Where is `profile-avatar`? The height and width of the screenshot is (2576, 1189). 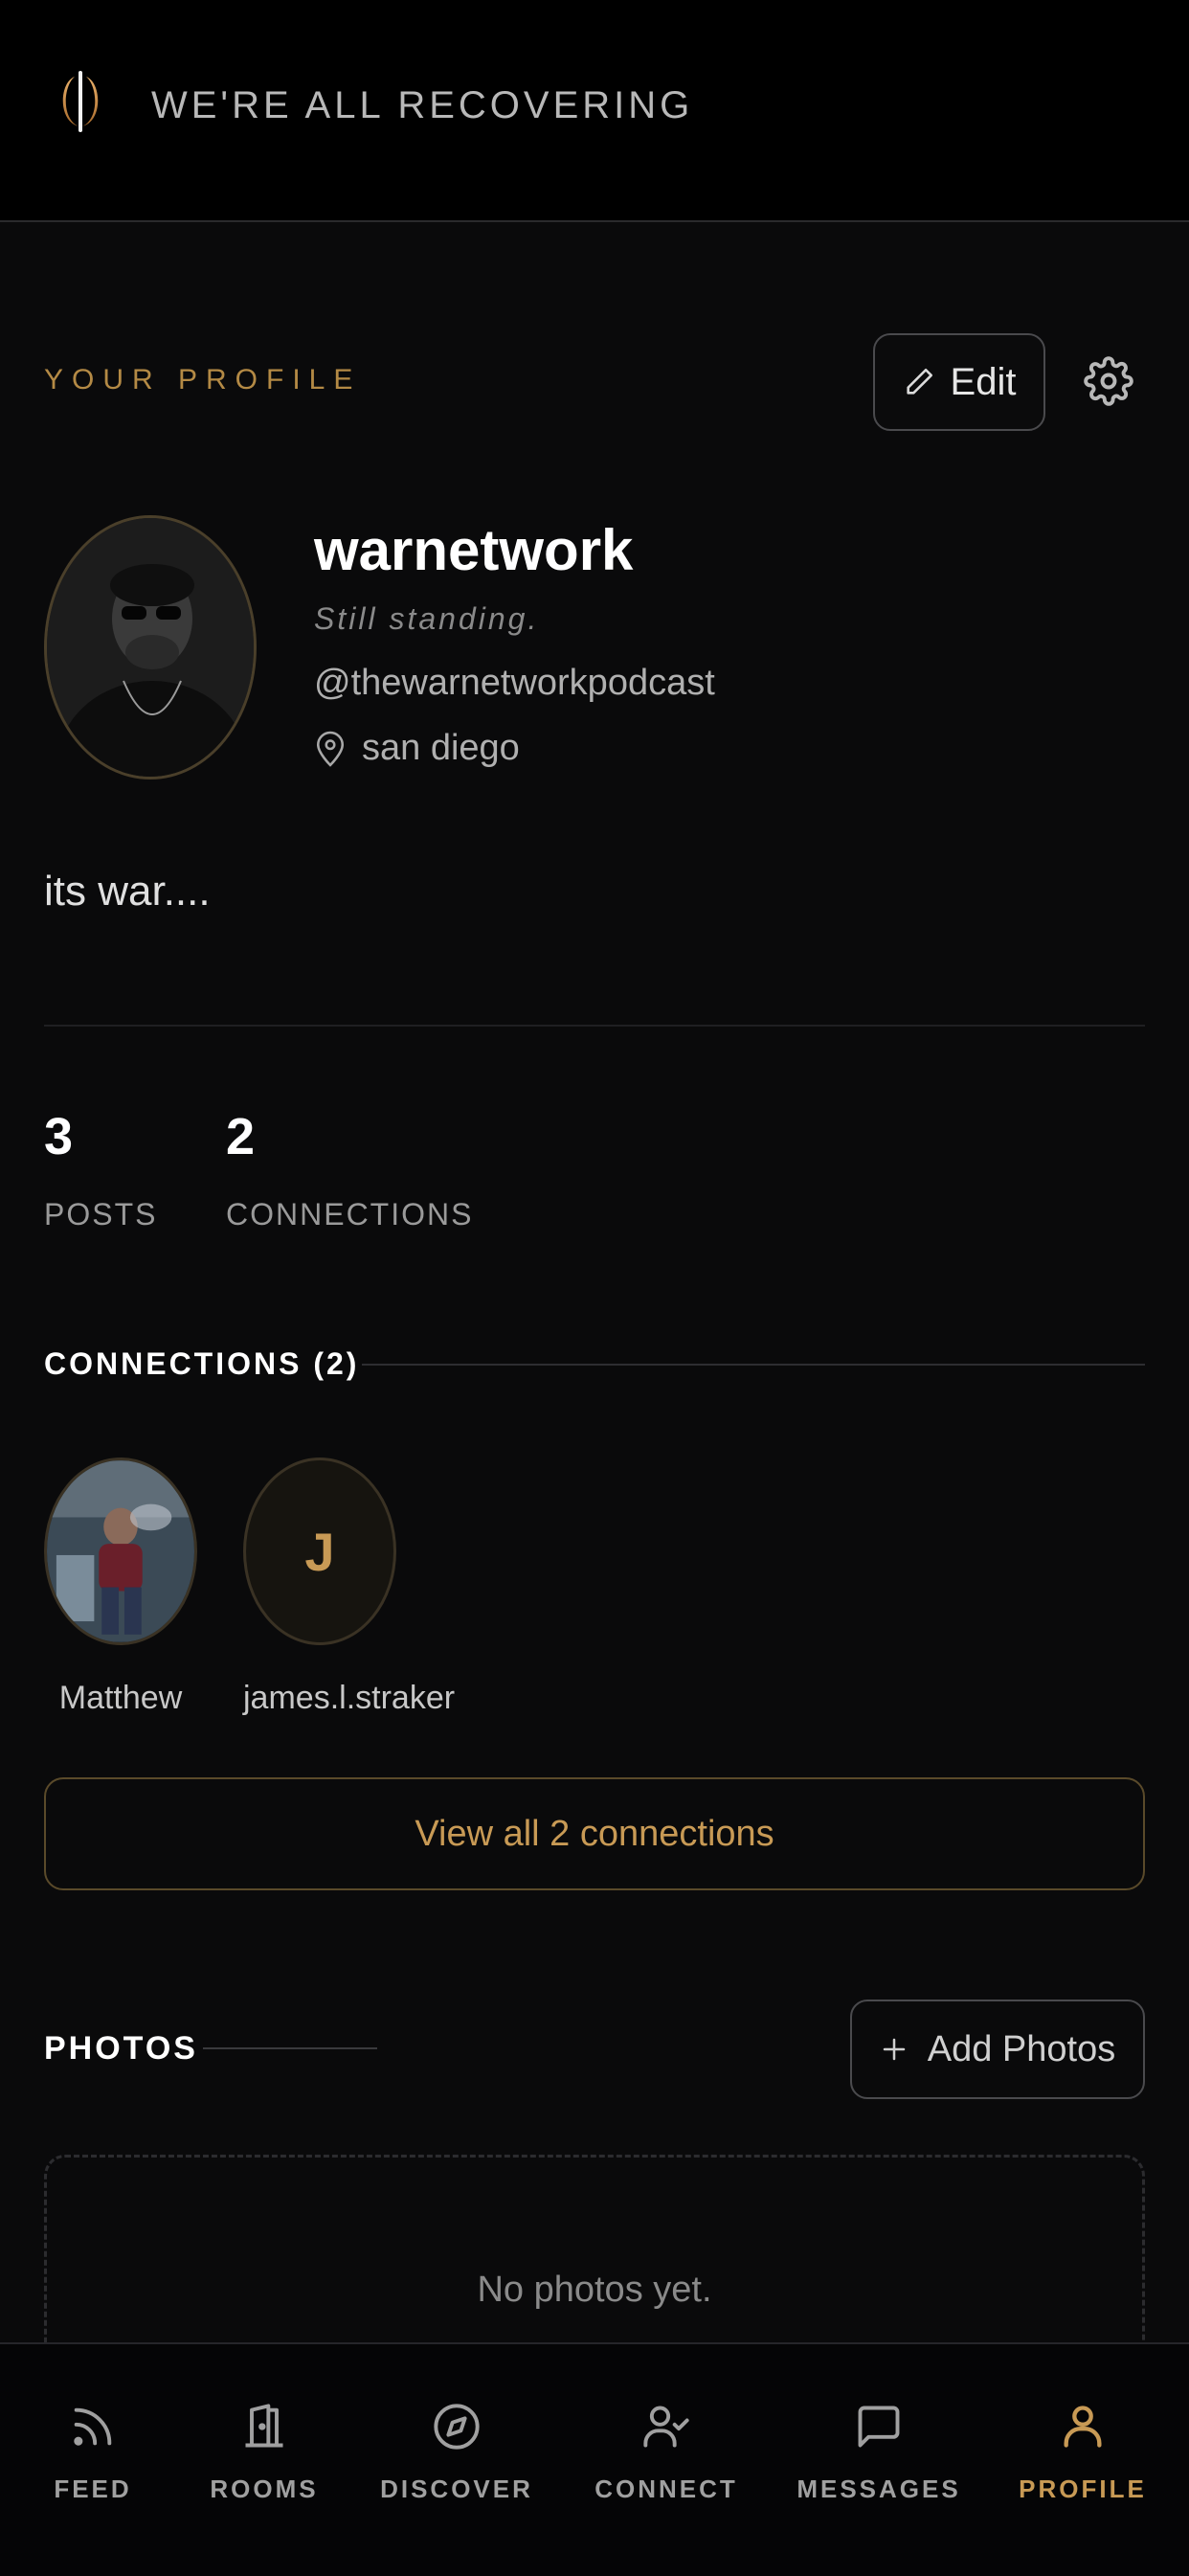 profile-avatar is located at coordinates (150, 647).